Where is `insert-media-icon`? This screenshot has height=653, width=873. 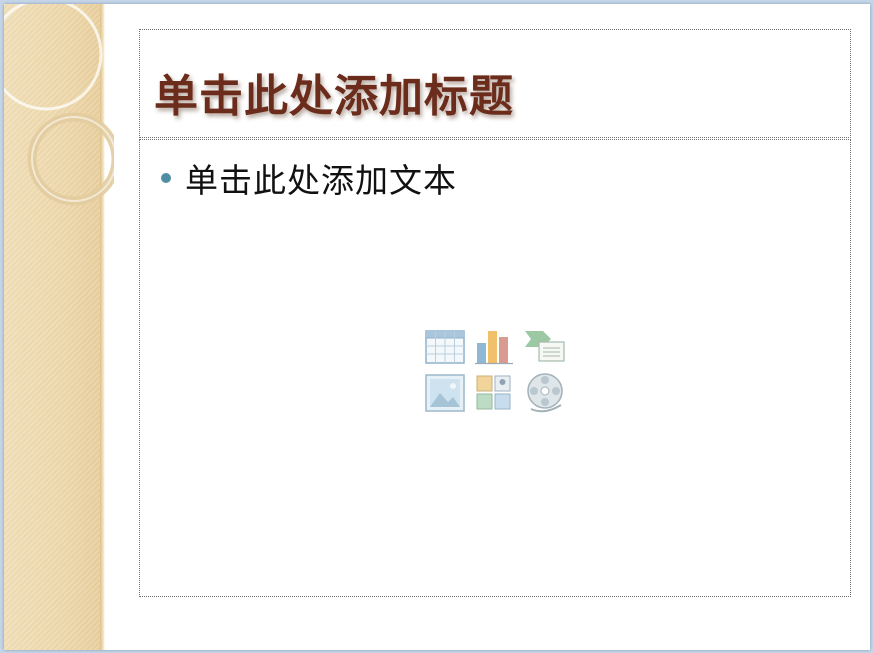 insert-media-icon is located at coordinates (545, 393).